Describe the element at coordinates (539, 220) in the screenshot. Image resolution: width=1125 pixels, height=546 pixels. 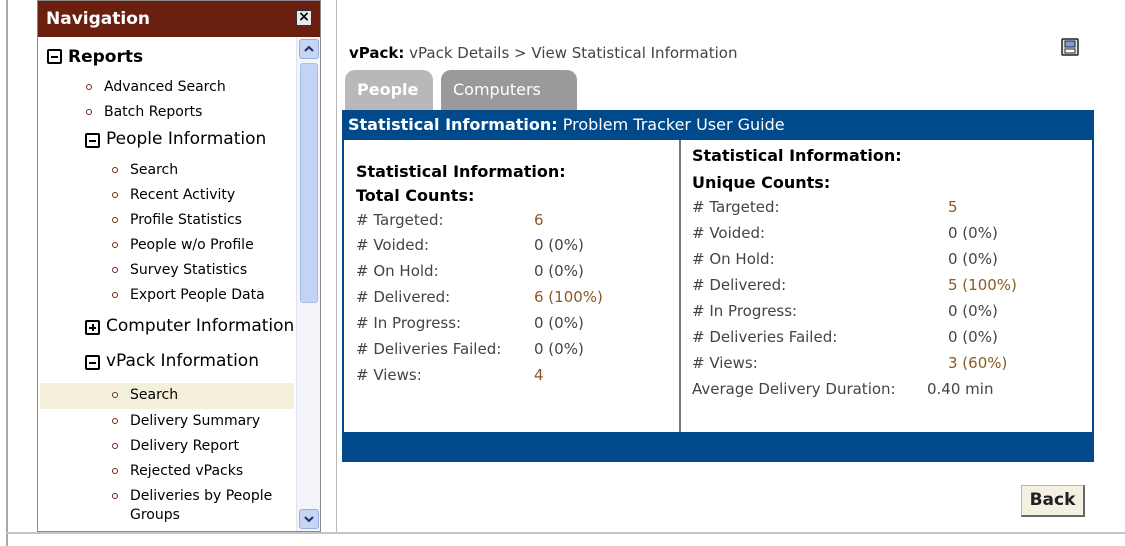
I see `total-targeted-value: 6` at that location.